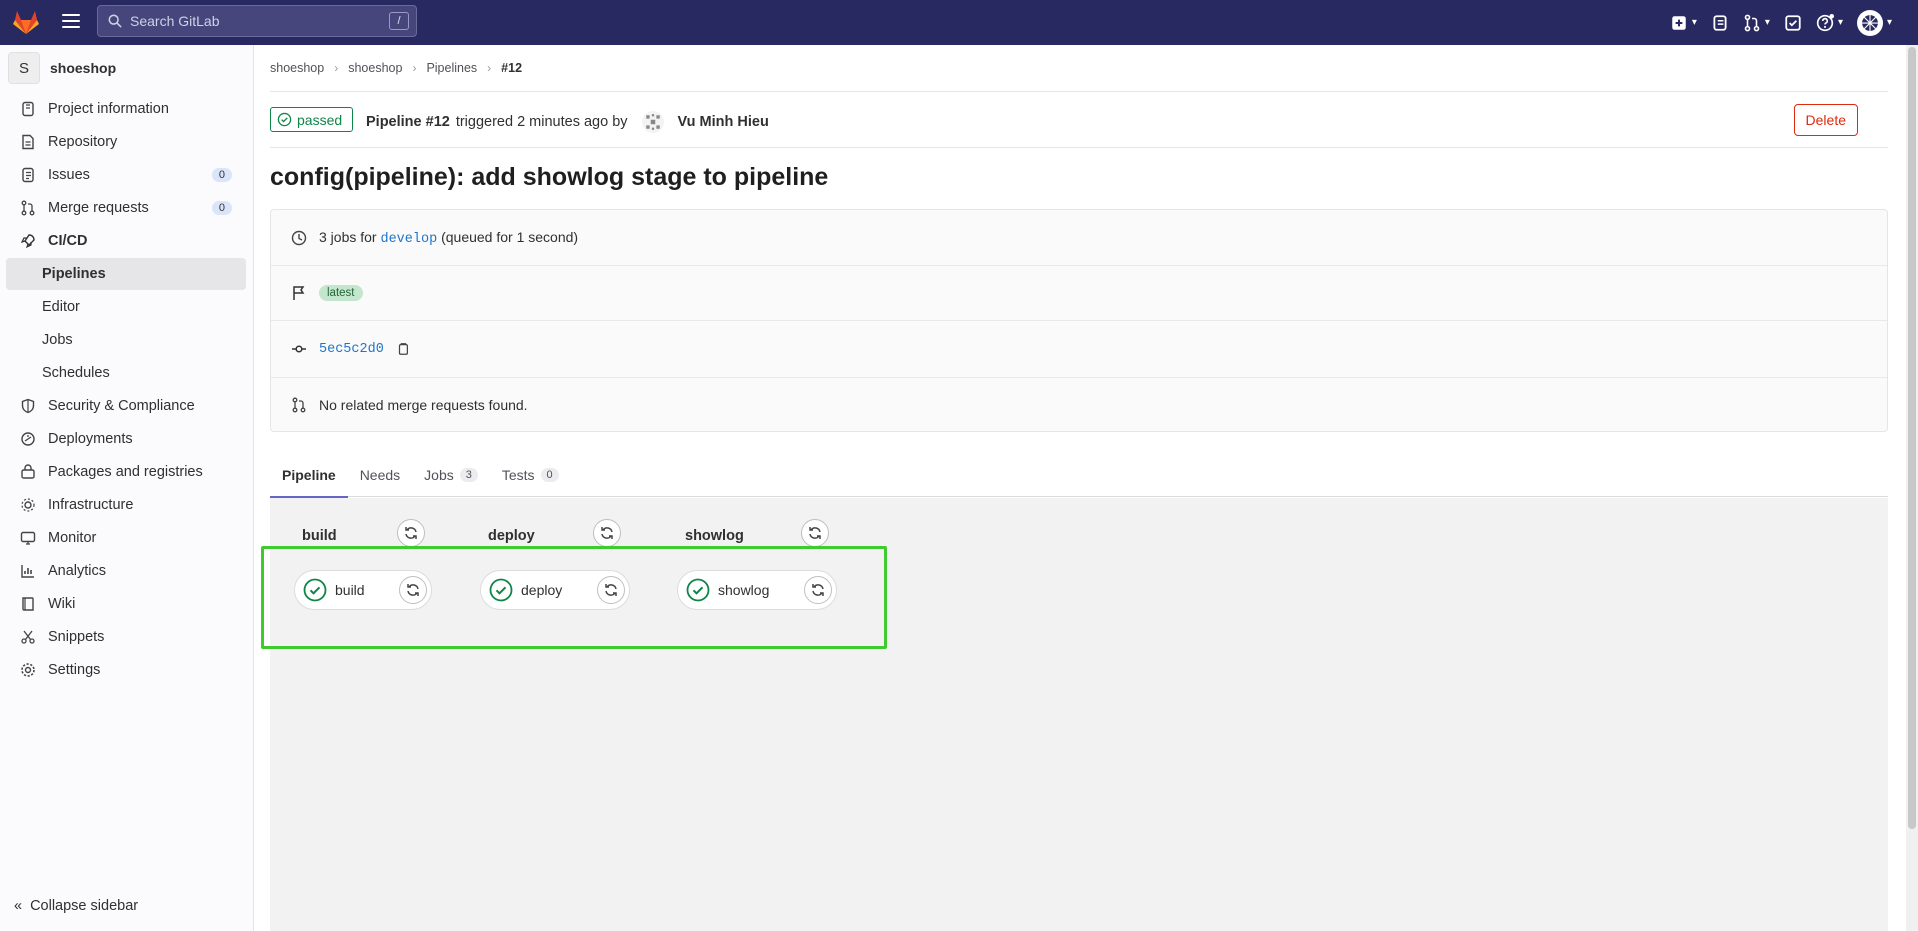 This screenshot has width=1918, height=931. What do you see at coordinates (408, 122) in the screenshot?
I see `pipeline-id: Pipeline #12` at bounding box center [408, 122].